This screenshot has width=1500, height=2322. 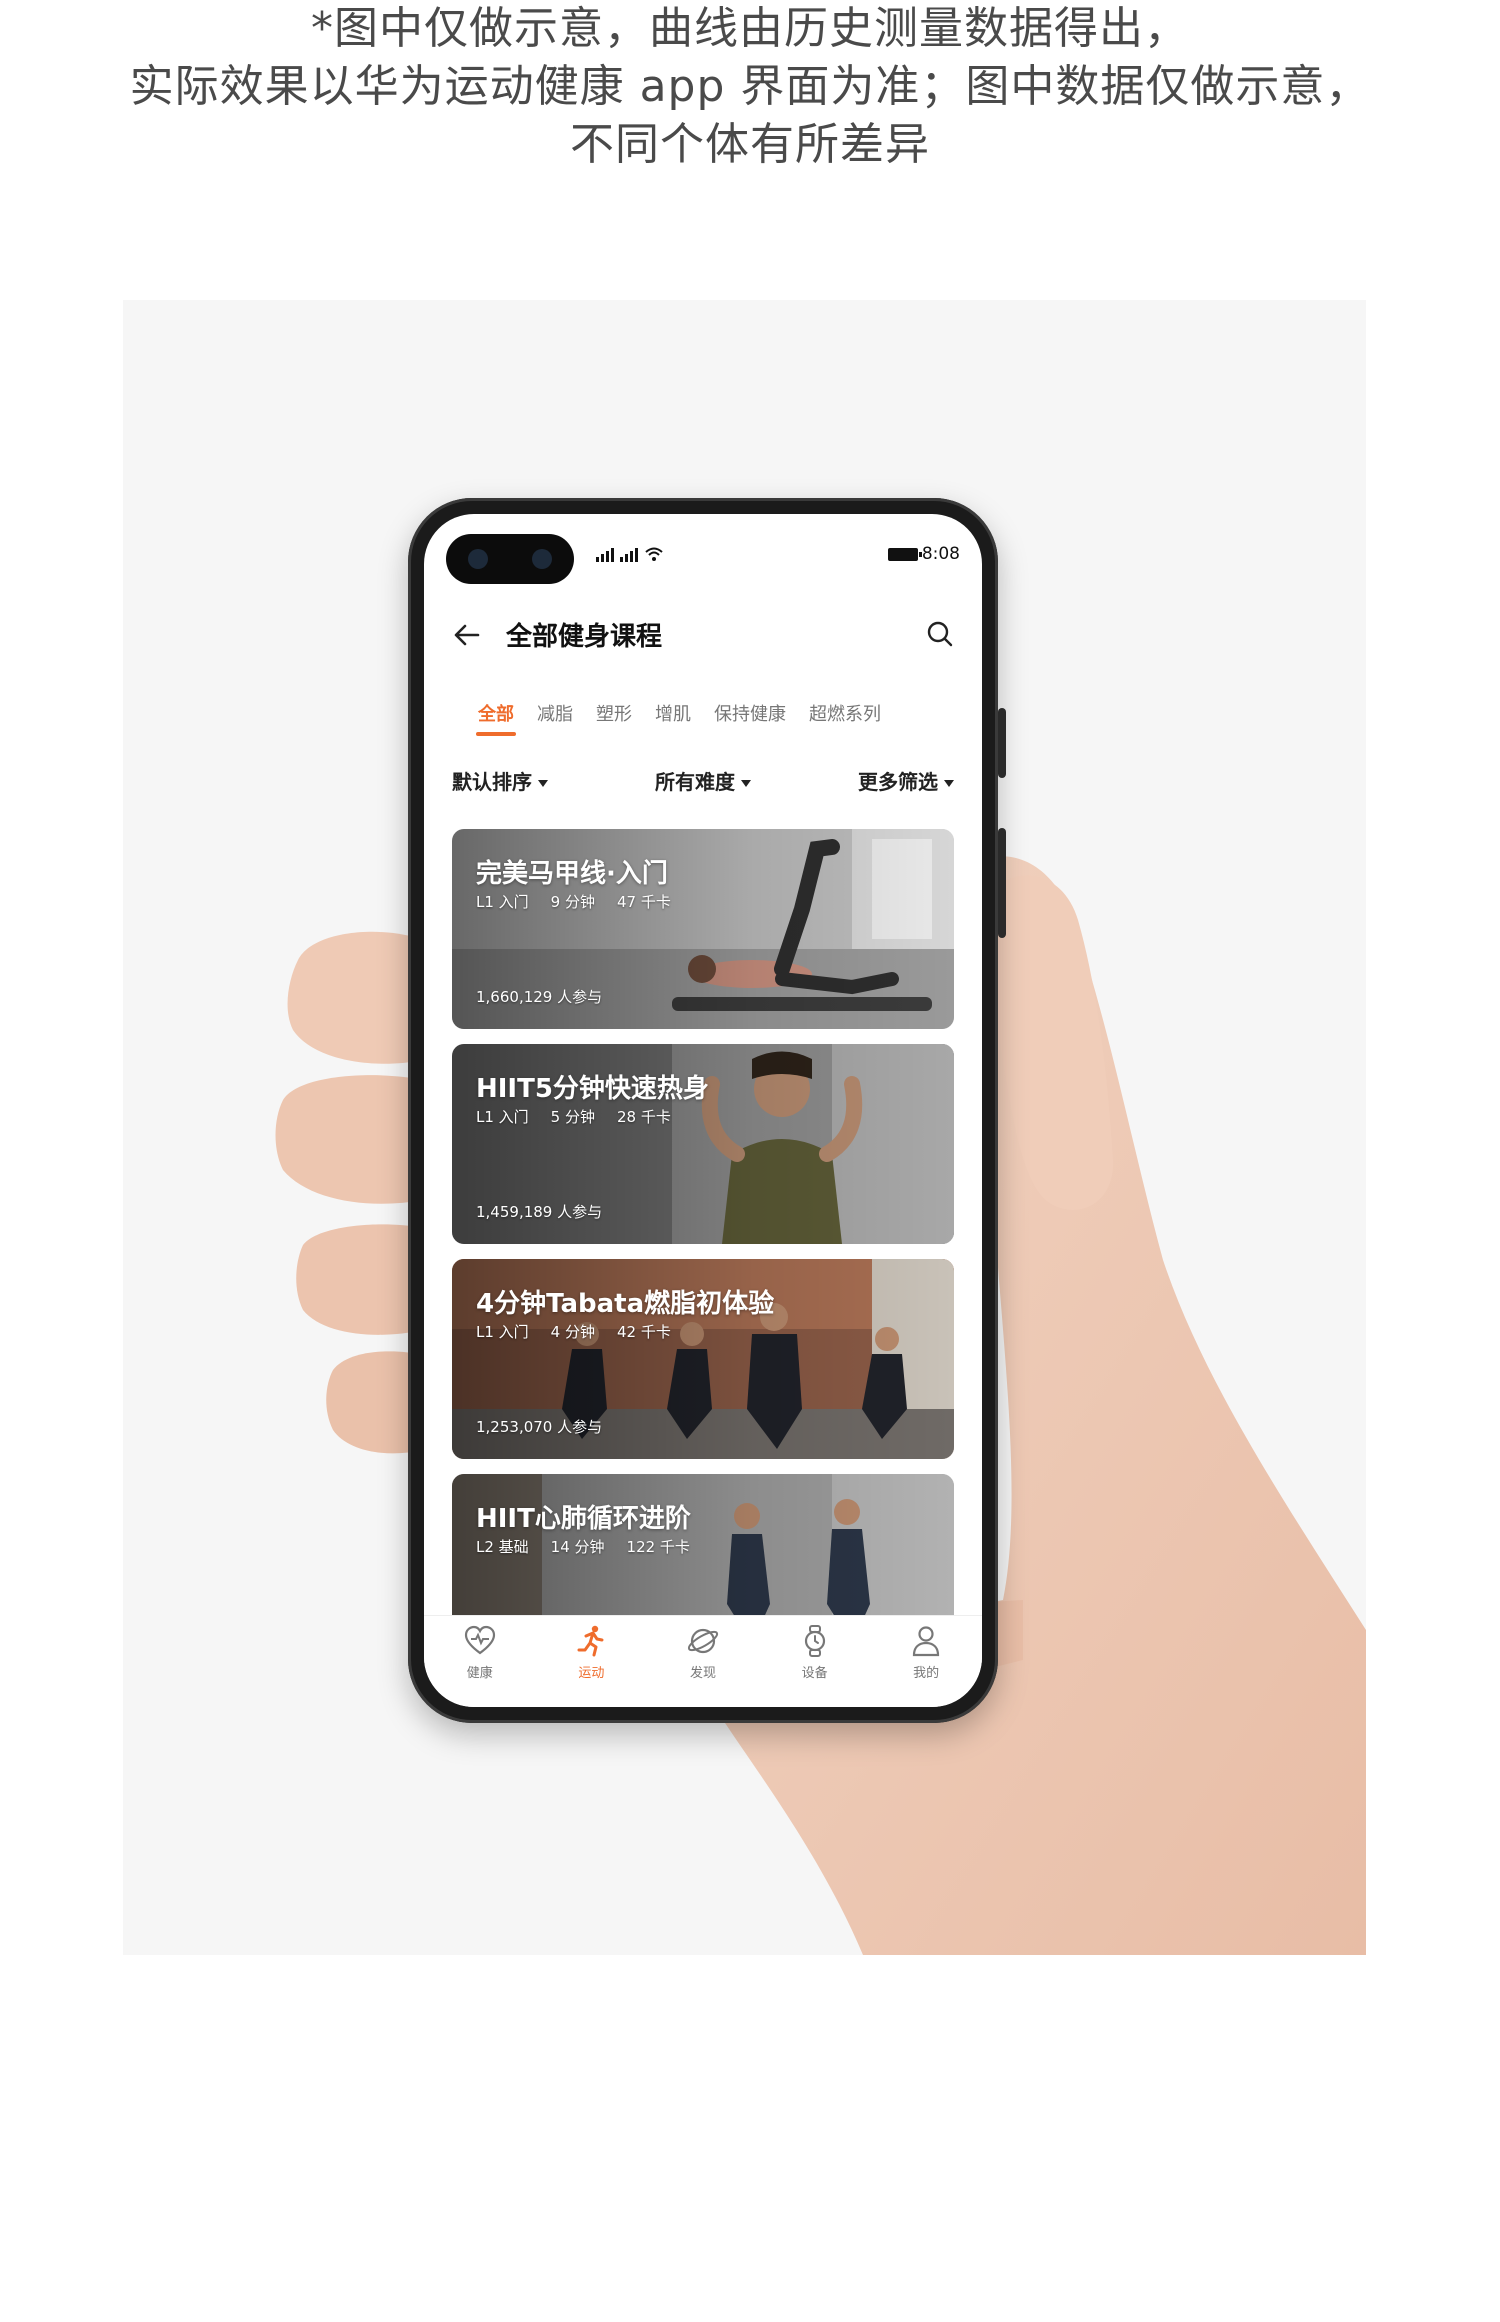 I want to click on clock: 8:08, so click(x=940, y=554).